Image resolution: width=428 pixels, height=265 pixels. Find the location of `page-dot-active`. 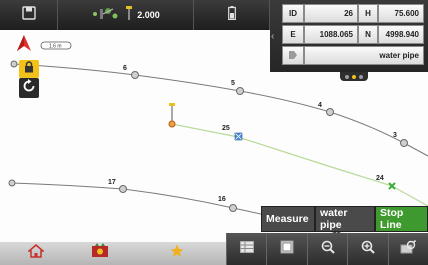

page-dot-active is located at coordinates (354, 76).